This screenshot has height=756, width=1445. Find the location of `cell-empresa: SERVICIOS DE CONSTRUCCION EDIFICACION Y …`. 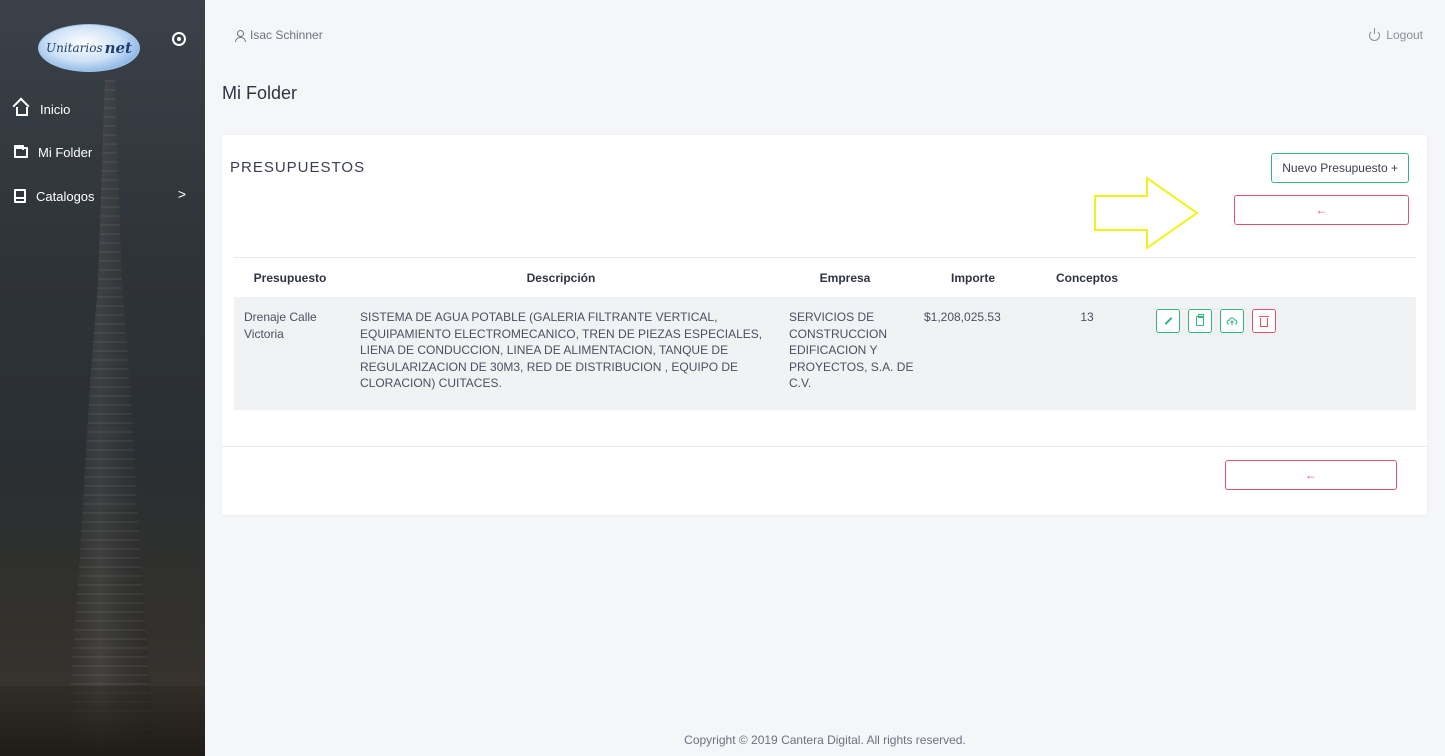

cell-empresa: SERVICIOS DE CONSTRUCCION EDIFICACION Y … is located at coordinates (845, 353).